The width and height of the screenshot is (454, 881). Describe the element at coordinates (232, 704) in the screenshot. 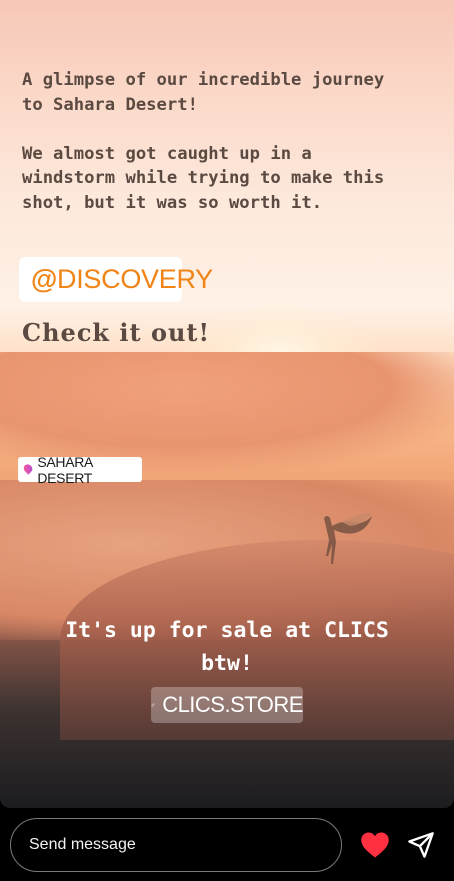

I see `link-label: CLICS.STORE` at that location.